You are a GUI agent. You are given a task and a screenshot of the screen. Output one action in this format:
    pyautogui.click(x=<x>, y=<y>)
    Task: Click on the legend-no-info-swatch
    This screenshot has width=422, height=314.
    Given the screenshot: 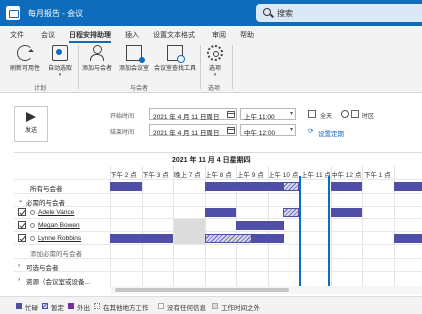 What is the action you would take?
    pyautogui.click(x=161, y=306)
    